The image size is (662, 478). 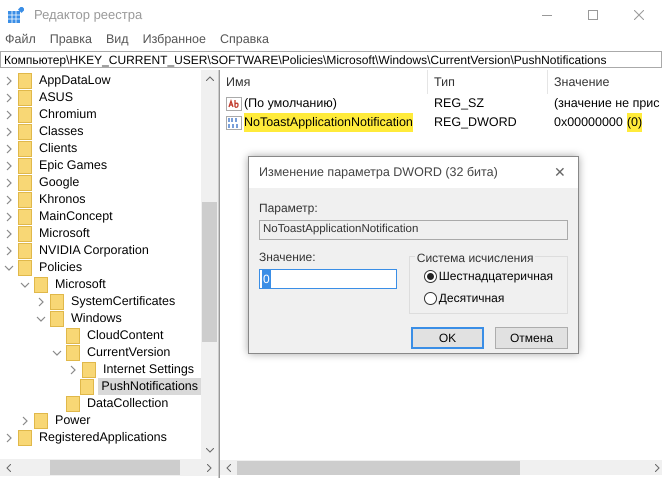 I want to click on tree-item: Khronos, so click(x=62, y=199).